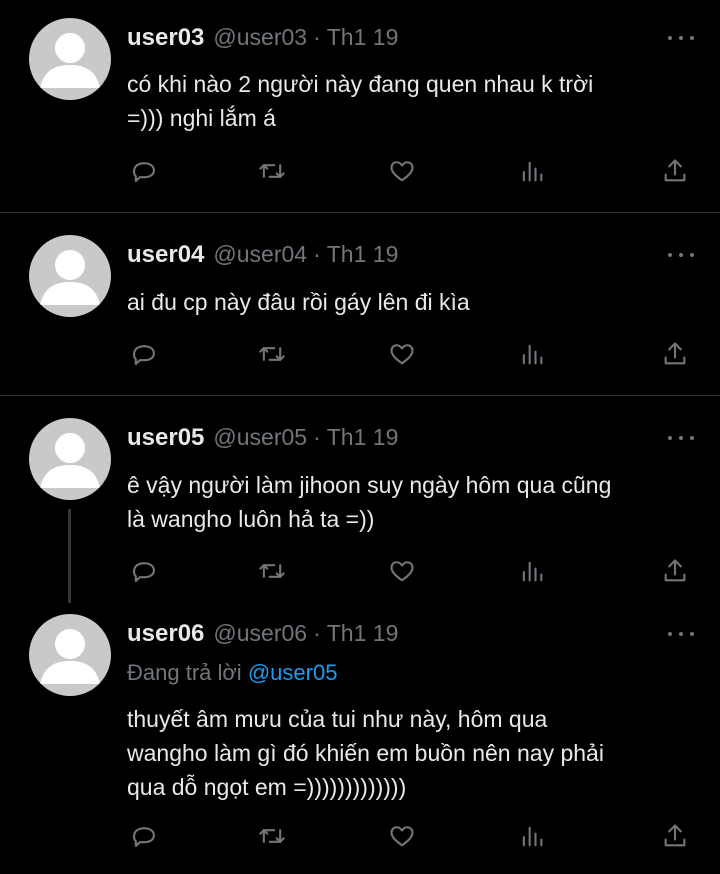 The width and height of the screenshot is (720, 874). Describe the element at coordinates (267, 787) in the screenshot. I see `tweet-text-line: qua dỗ ngọt em =)))))))))))))` at that location.